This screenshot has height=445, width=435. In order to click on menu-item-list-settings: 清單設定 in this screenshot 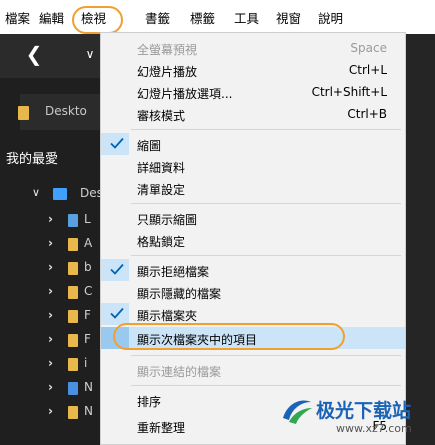, I will do `click(253, 188)`.